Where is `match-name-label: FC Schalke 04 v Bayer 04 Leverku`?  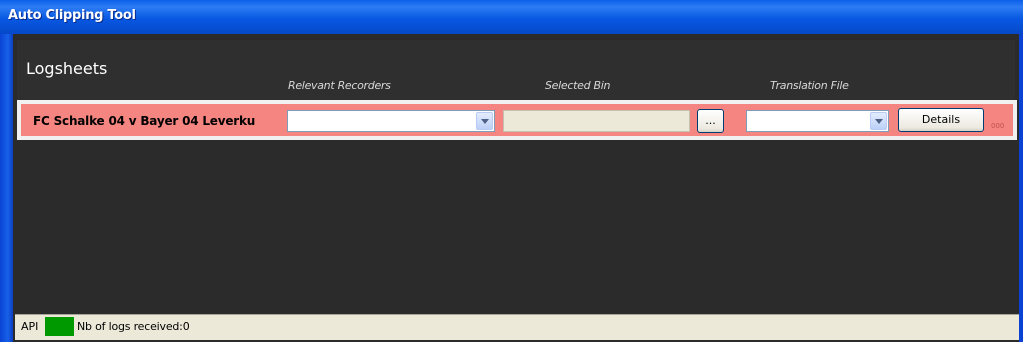
match-name-label: FC Schalke 04 v Bayer 04 Leverku is located at coordinates (144, 121).